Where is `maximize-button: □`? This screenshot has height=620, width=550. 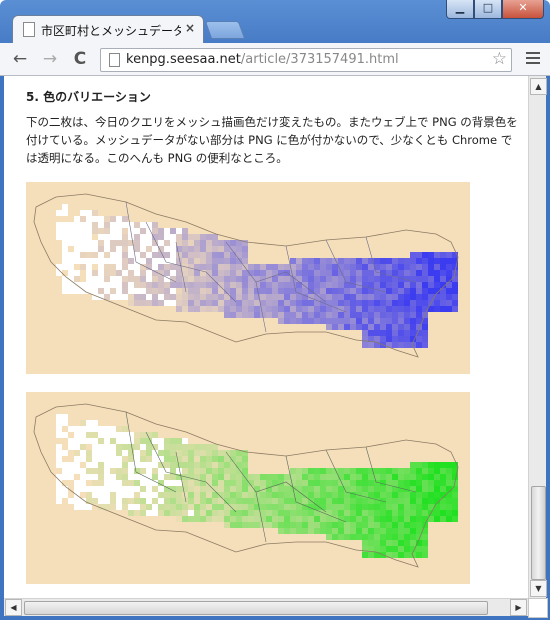
maximize-button: □ is located at coordinates (488, 9).